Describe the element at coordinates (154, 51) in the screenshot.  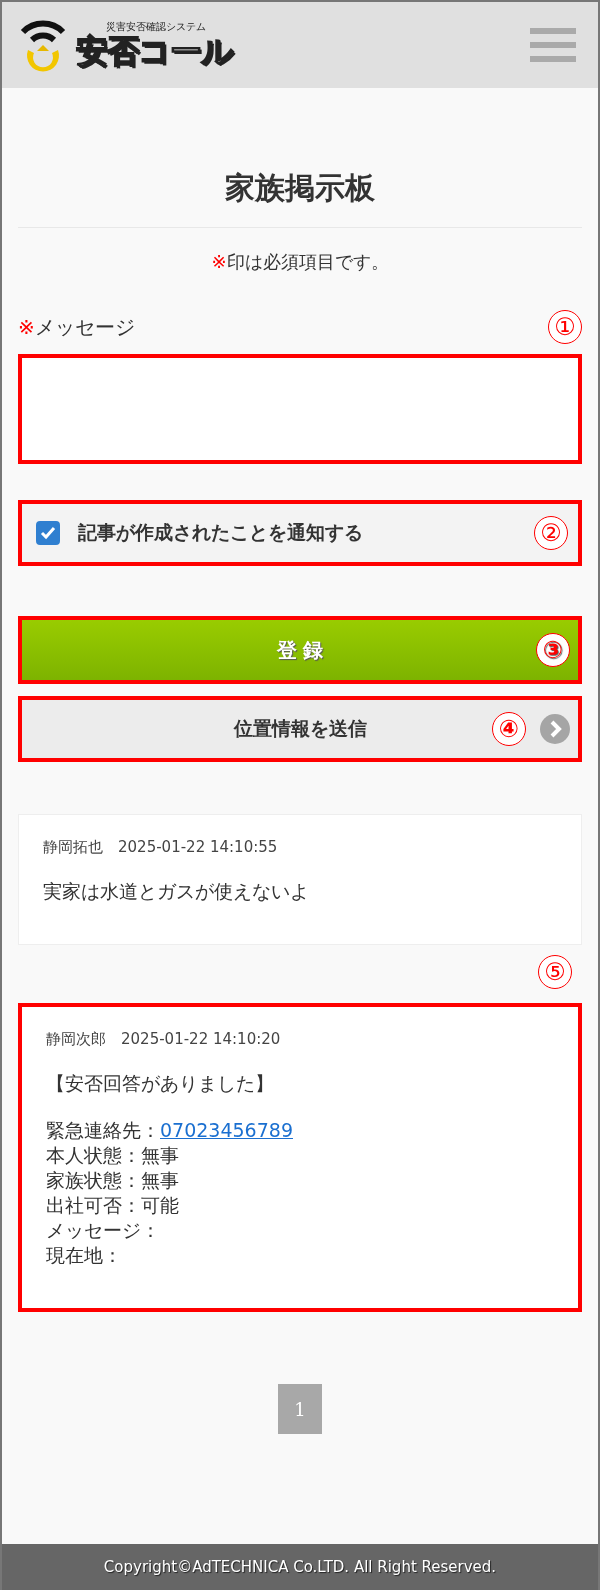
I see `logo-wordmark: 安否コール` at that location.